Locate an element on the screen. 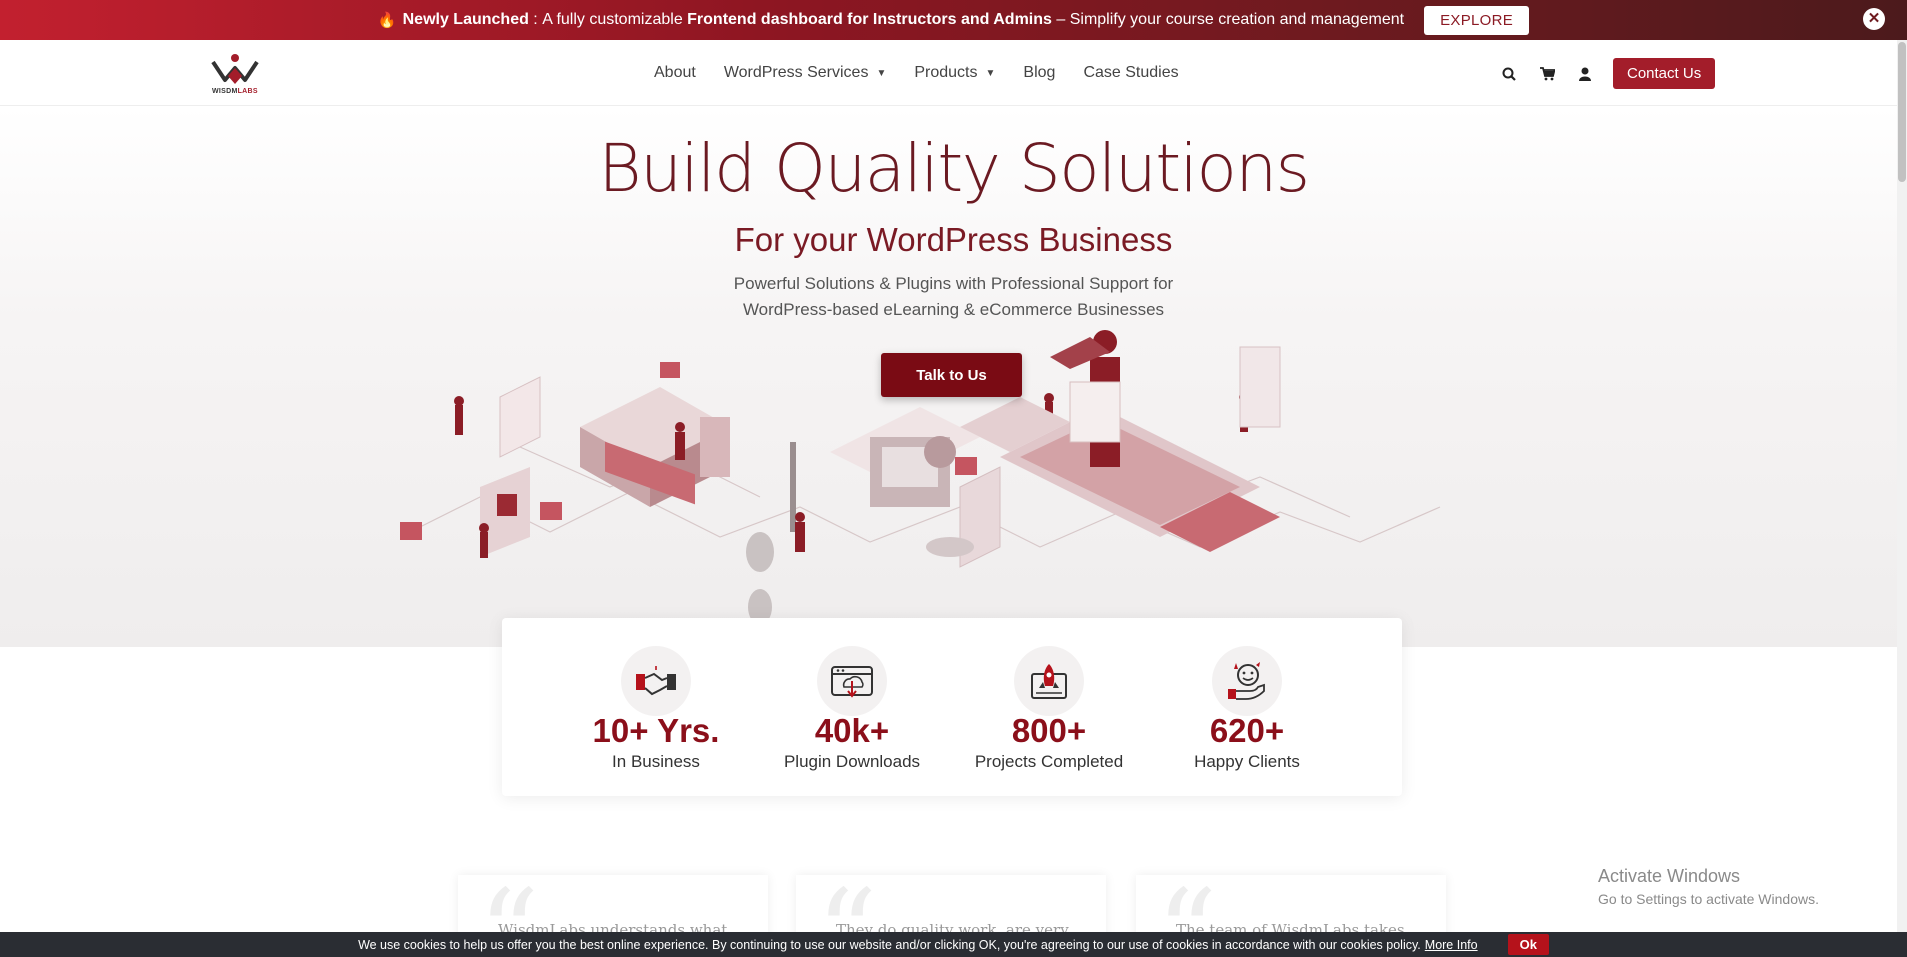 The image size is (1907, 957). download-icon is located at coordinates (852, 681).